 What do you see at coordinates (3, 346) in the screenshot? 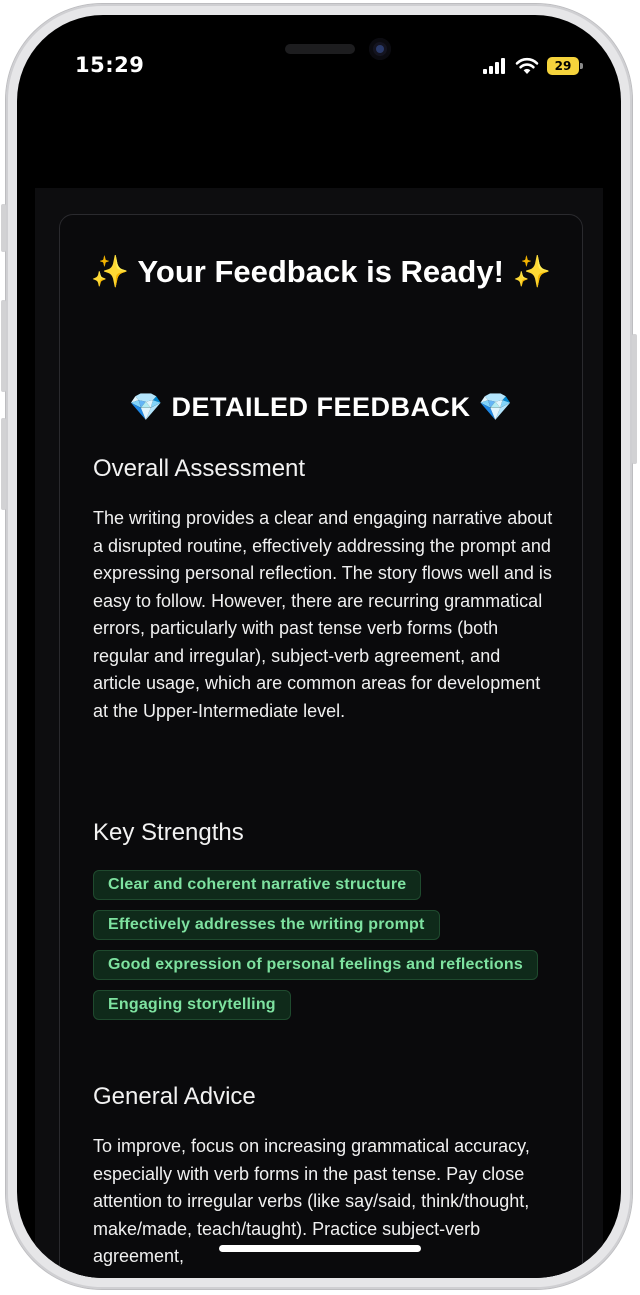
I see `volume-up-button` at bounding box center [3, 346].